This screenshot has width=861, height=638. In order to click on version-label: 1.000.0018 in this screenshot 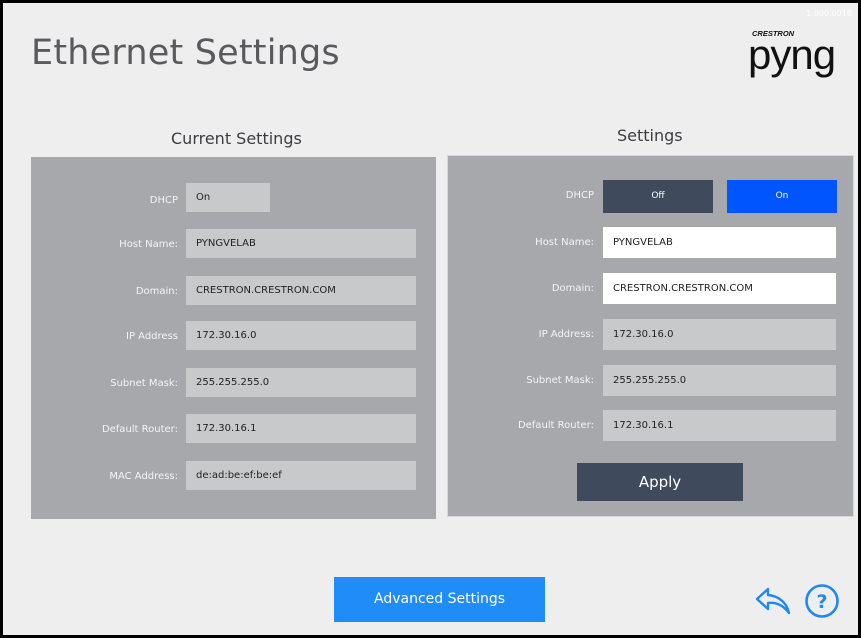, I will do `click(829, 13)`.